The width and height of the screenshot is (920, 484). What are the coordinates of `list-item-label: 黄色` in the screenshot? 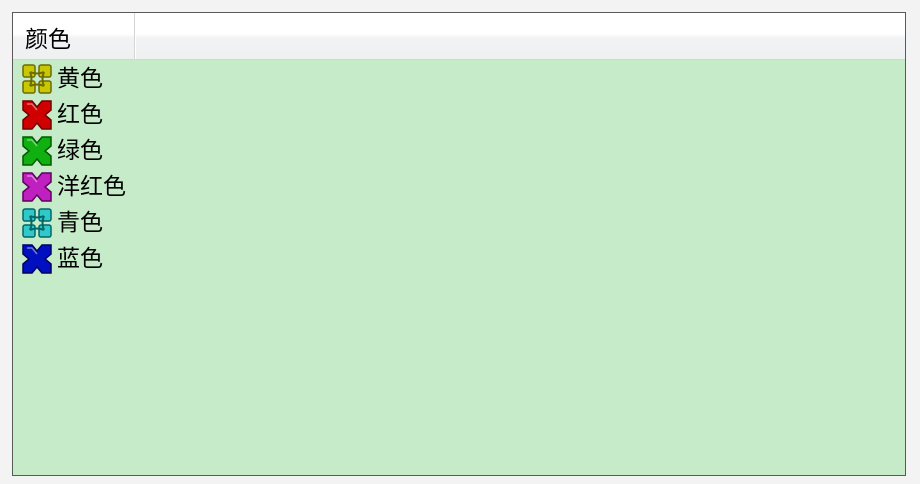 It's located at (80, 79).